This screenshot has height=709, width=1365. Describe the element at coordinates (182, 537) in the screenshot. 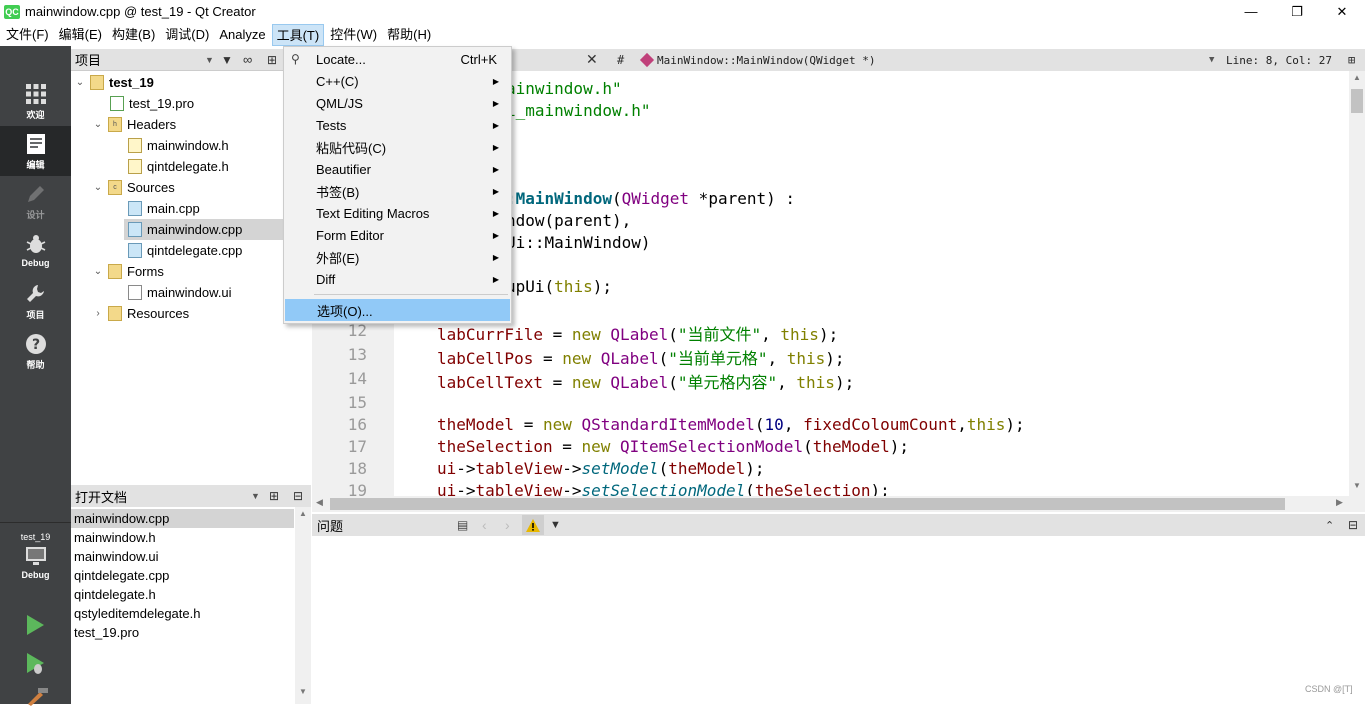

I see `open-doc-item: mainwindow.h` at that location.